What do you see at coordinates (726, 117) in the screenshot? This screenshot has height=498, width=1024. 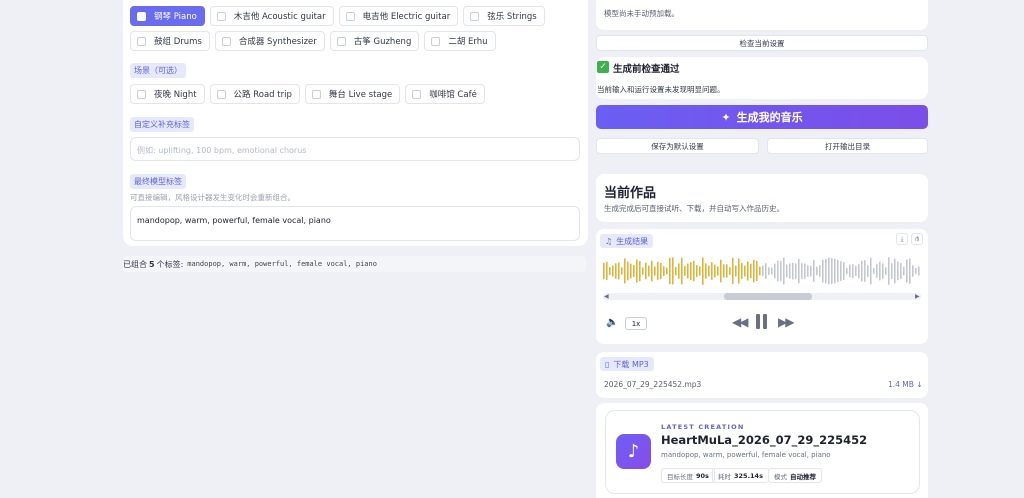 I see `sparkle-icon: ✦` at bounding box center [726, 117].